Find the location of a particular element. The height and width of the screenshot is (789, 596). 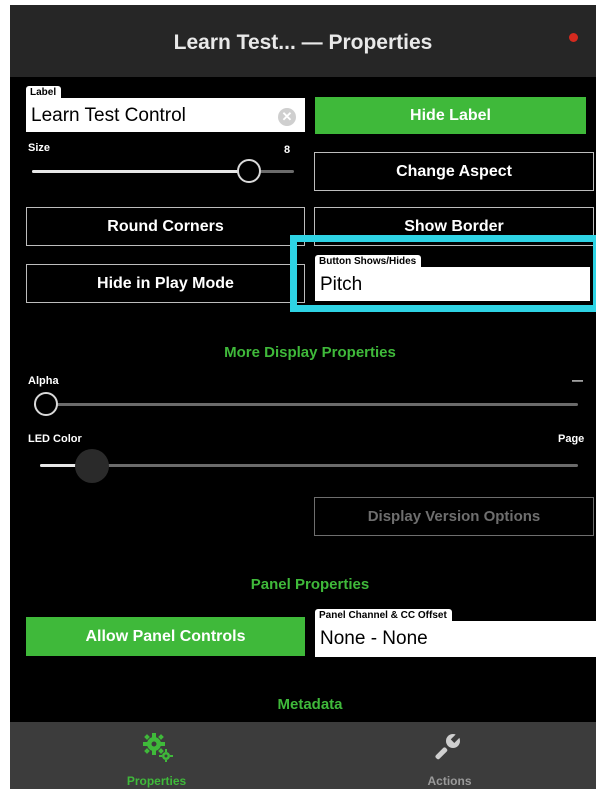

title-bar: Learn Test... — Properties is located at coordinates (303, 41).